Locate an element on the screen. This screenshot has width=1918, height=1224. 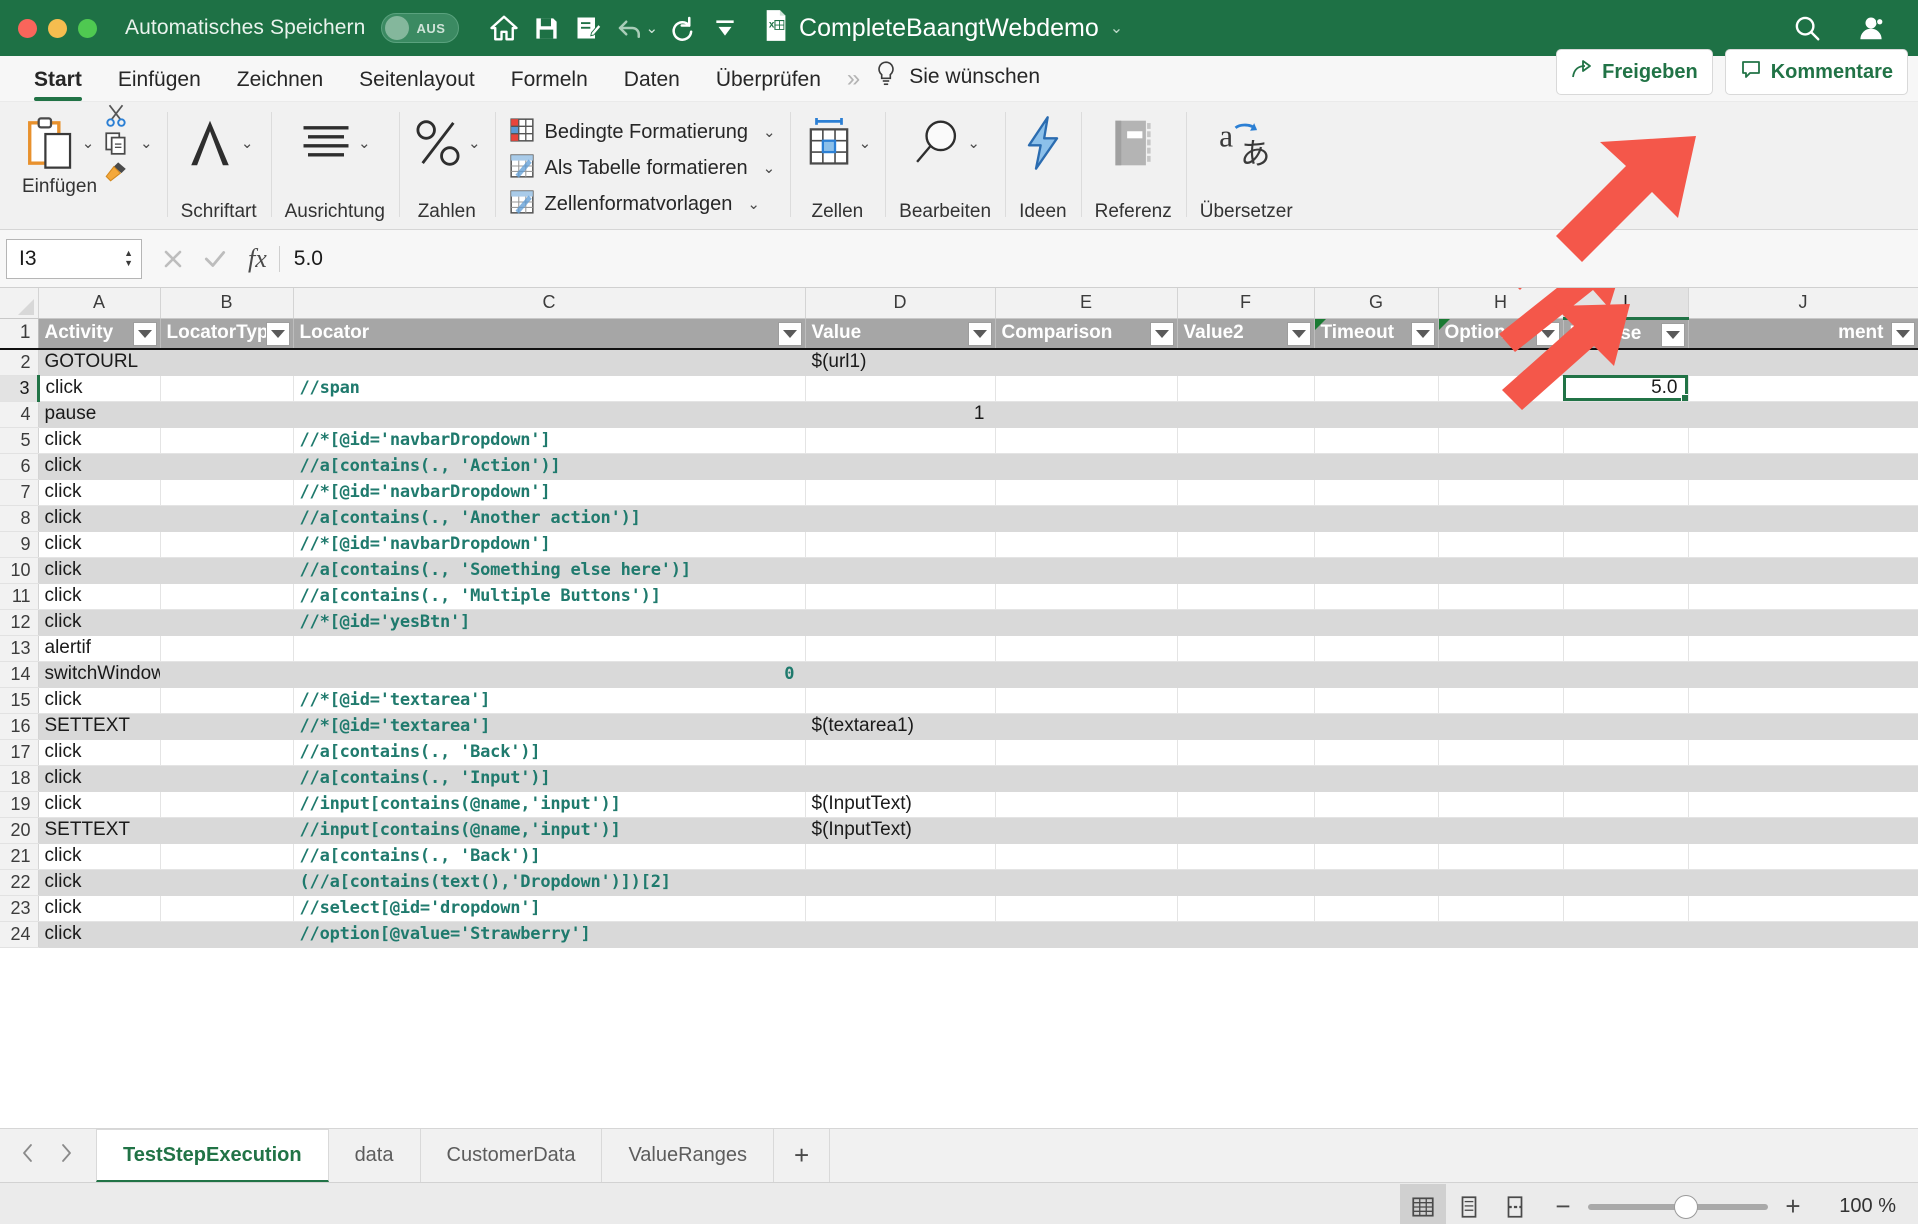
column-header-h: H is located at coordinates (1501, 303).